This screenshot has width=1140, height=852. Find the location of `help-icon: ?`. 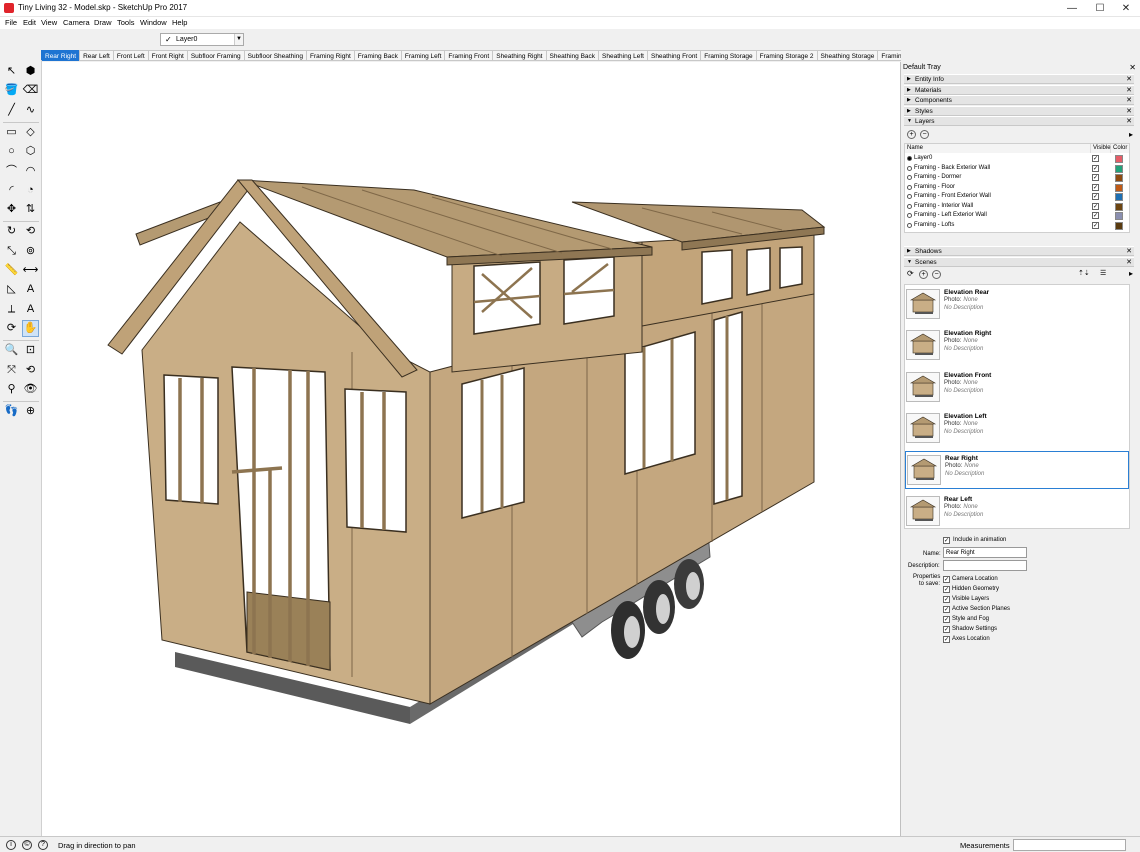

help-icon: ? is located at coordinates (43, 845).